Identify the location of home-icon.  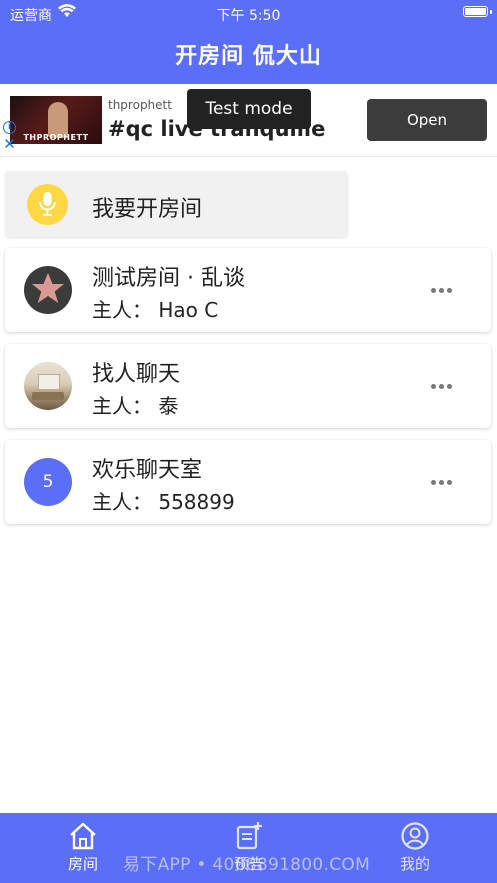
(83, 836).